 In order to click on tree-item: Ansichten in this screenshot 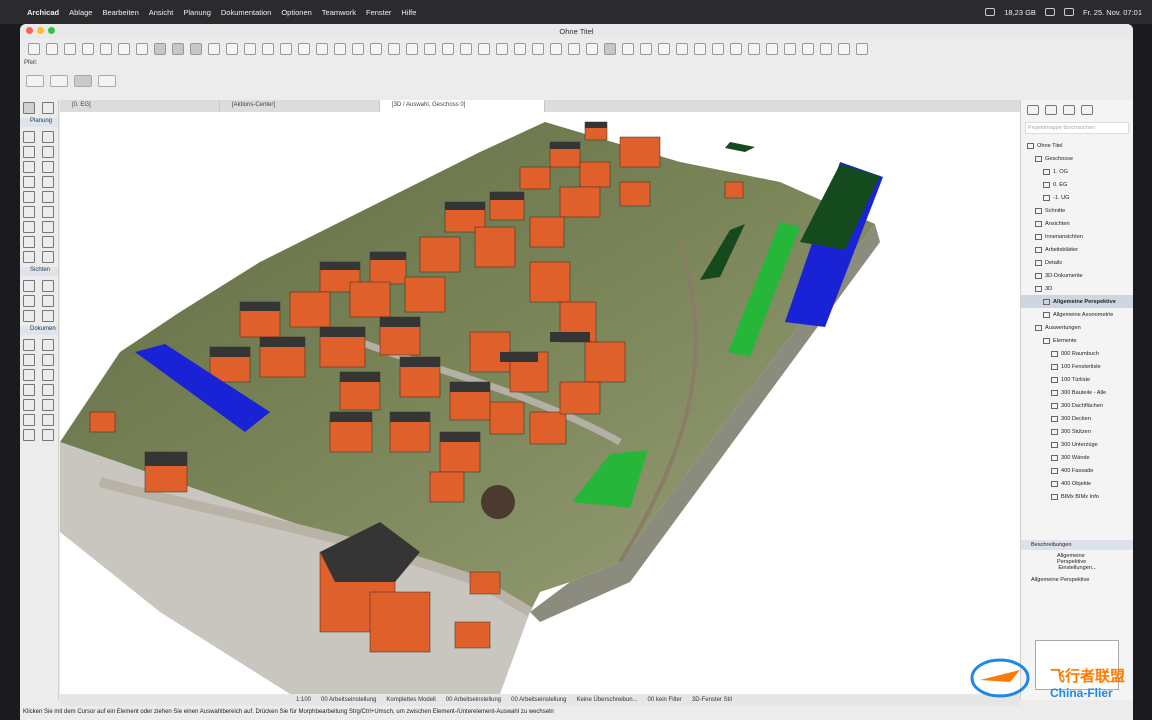, I will do `click(1077, 223)`.